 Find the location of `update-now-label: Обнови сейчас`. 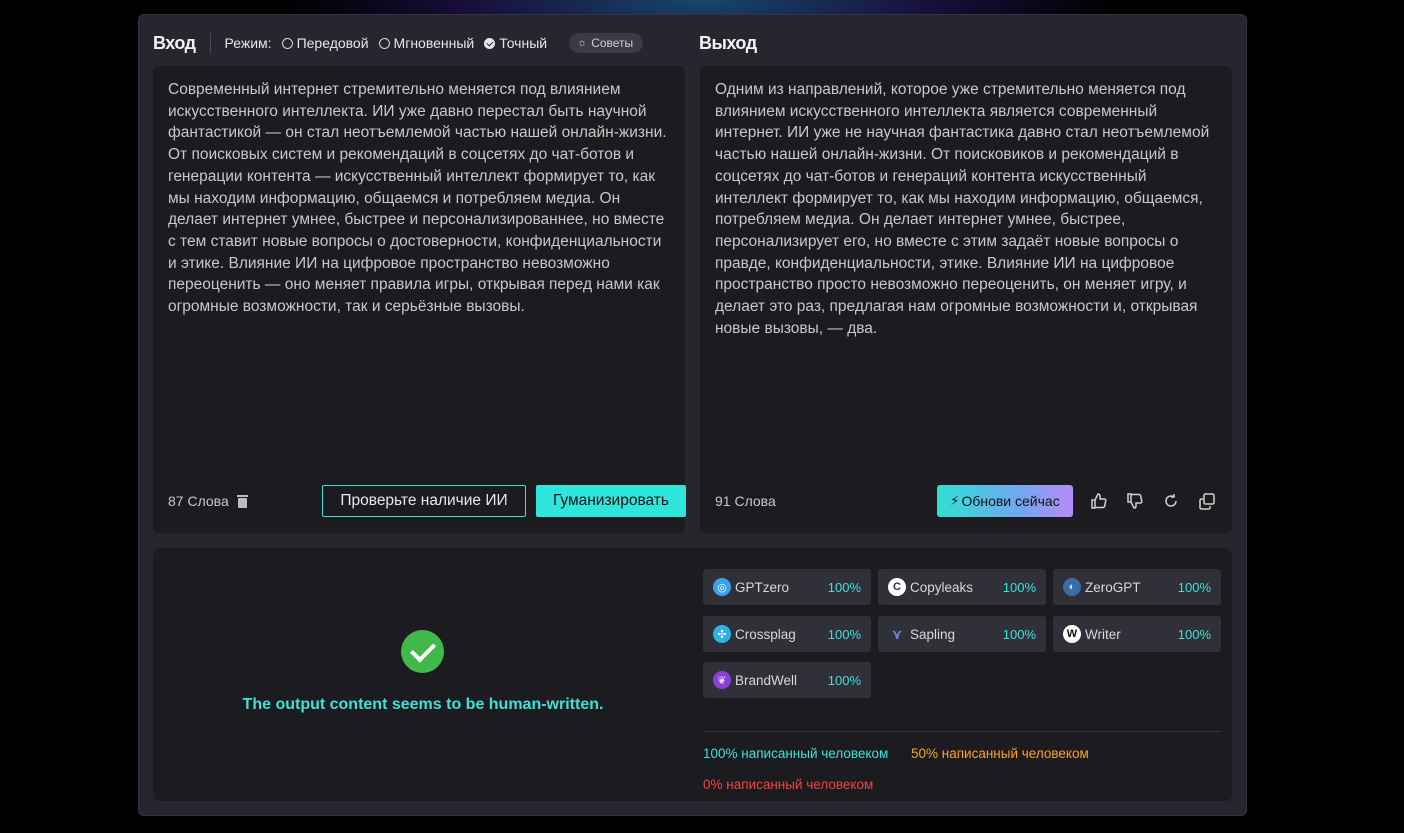

update-now-label: Обнови сейчас is located at coordinates (1010, 501).